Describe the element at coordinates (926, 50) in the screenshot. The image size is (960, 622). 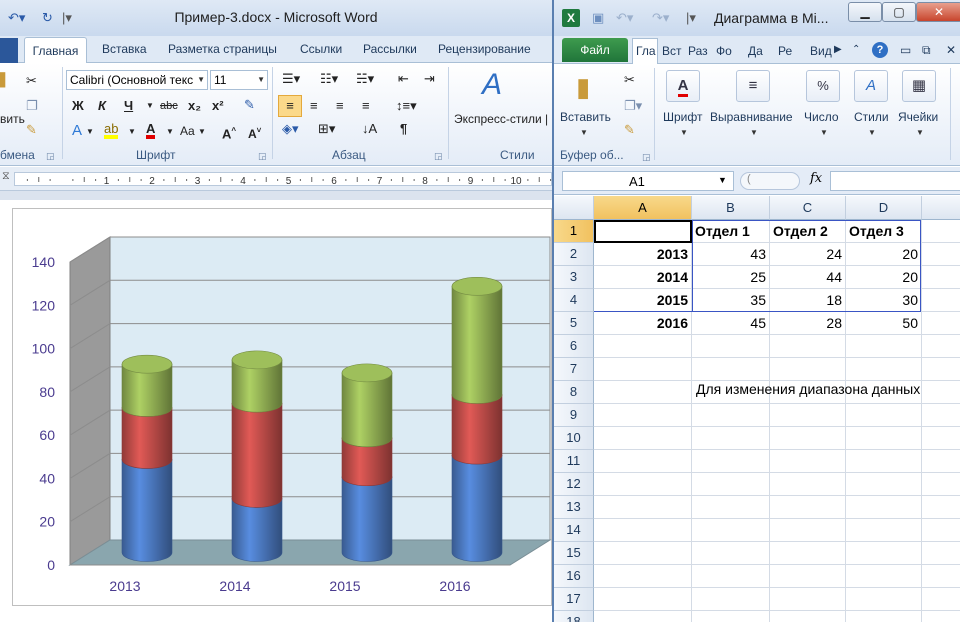
I see `restore-icon: ⧉` at that location.